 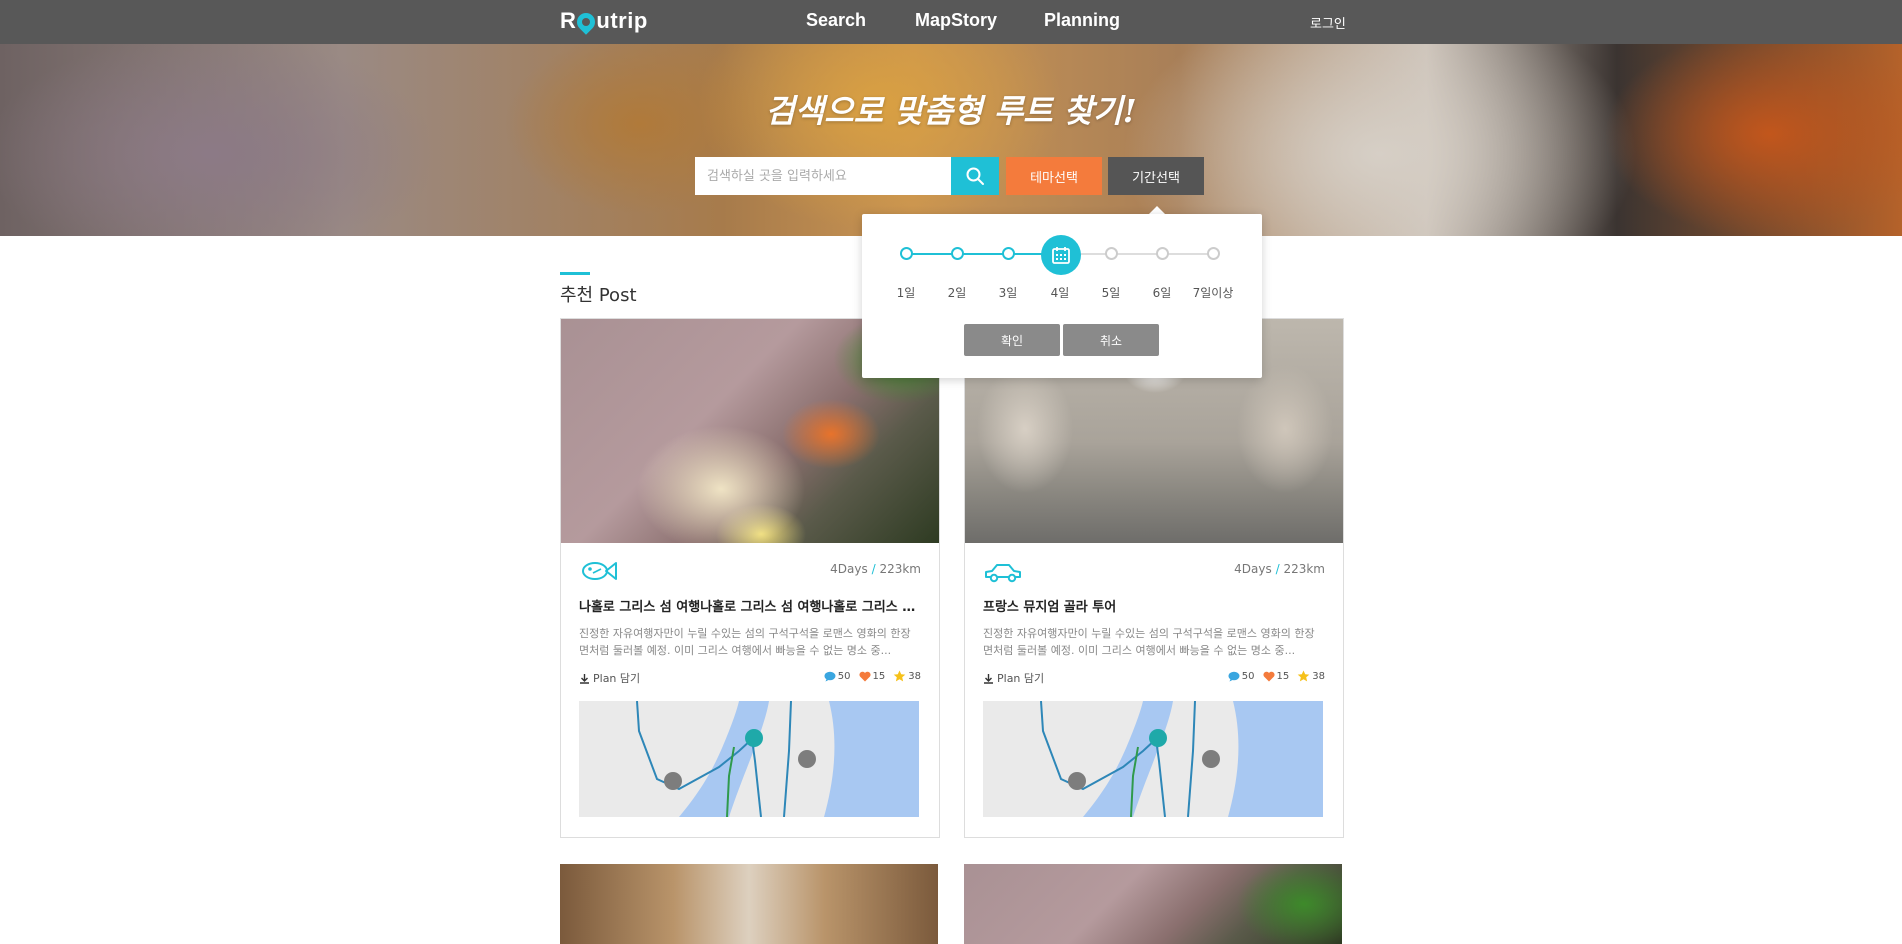 I want to click on period-label: 7일이상, so click(x=1213, y=293).